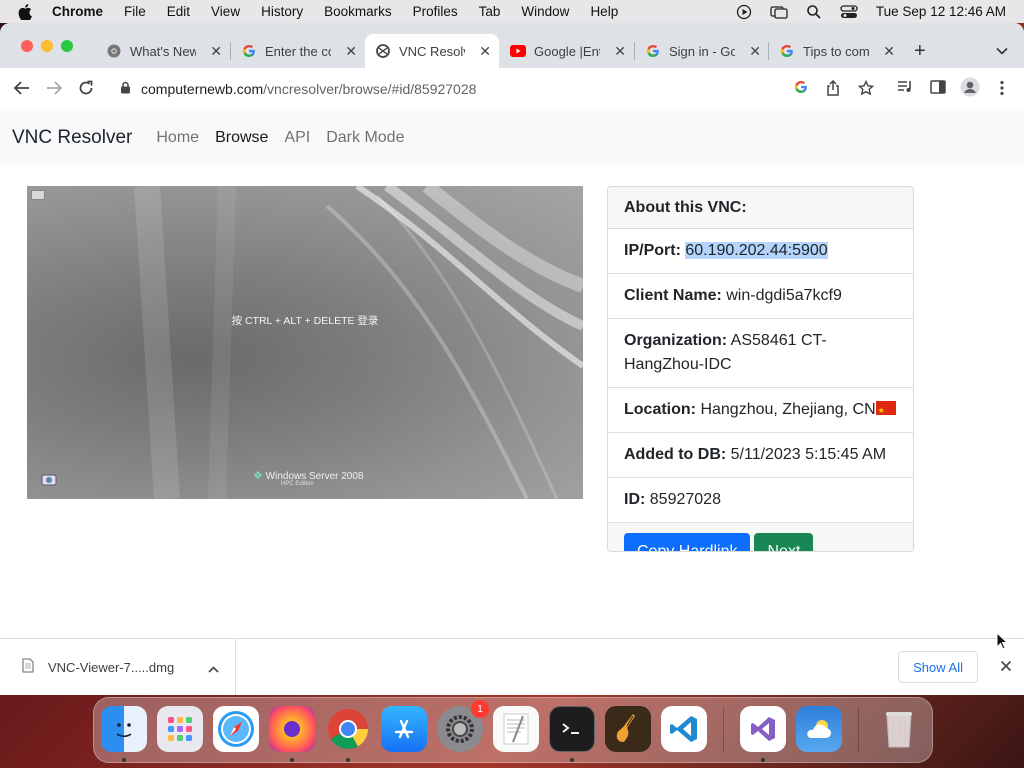 Image resolution: width=1024 pixels, height=768 pixels. I want to click on menu-file: File, so click(135, 11).